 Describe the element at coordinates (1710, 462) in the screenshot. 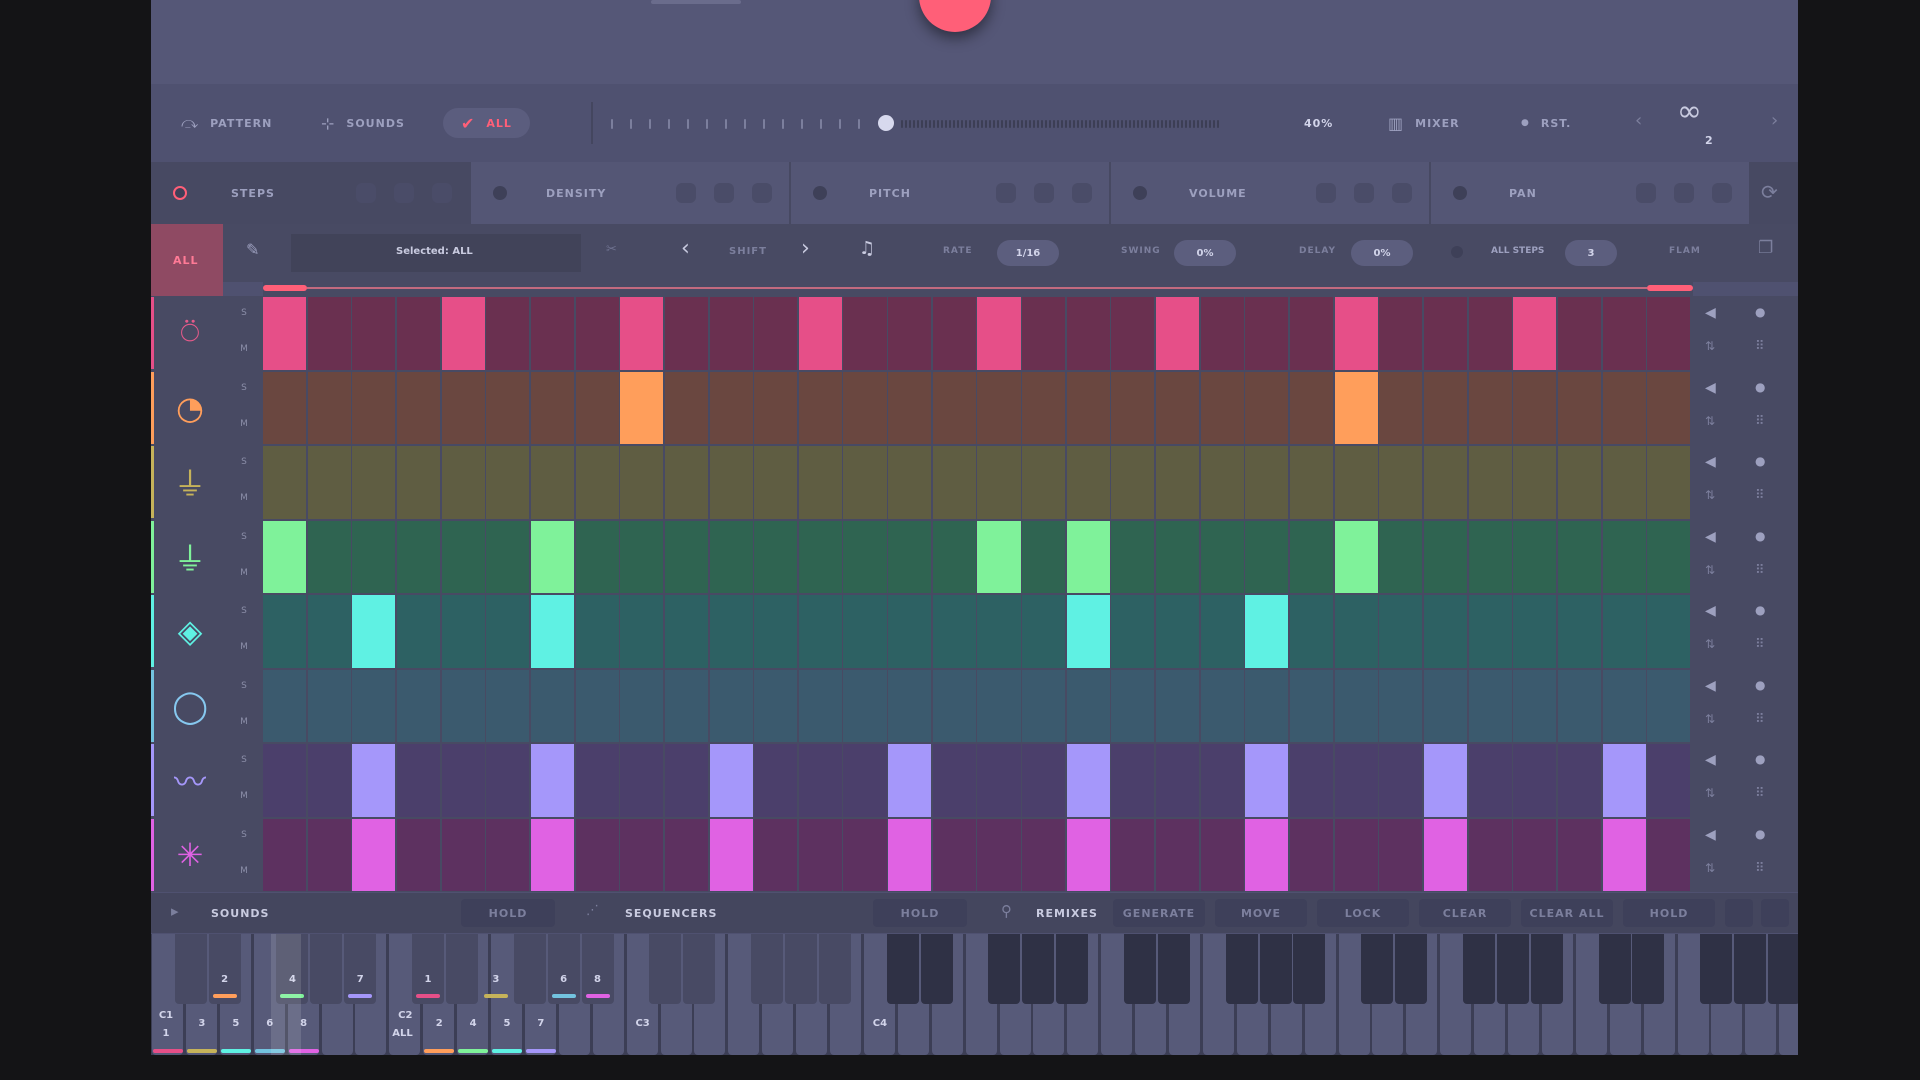

I see `speaker-icon: ◀` at that location.